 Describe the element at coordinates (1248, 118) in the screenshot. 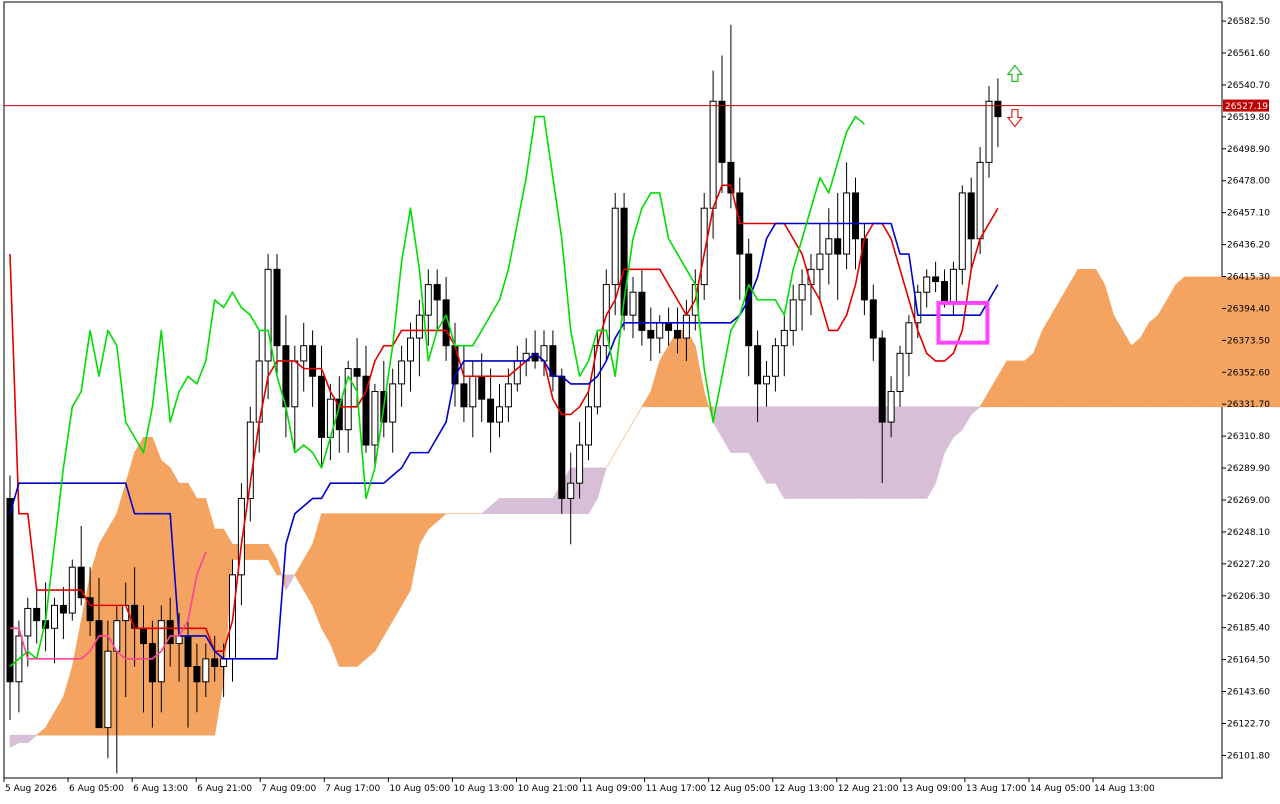

I see `y-tick-label: 26519.80` at that location.